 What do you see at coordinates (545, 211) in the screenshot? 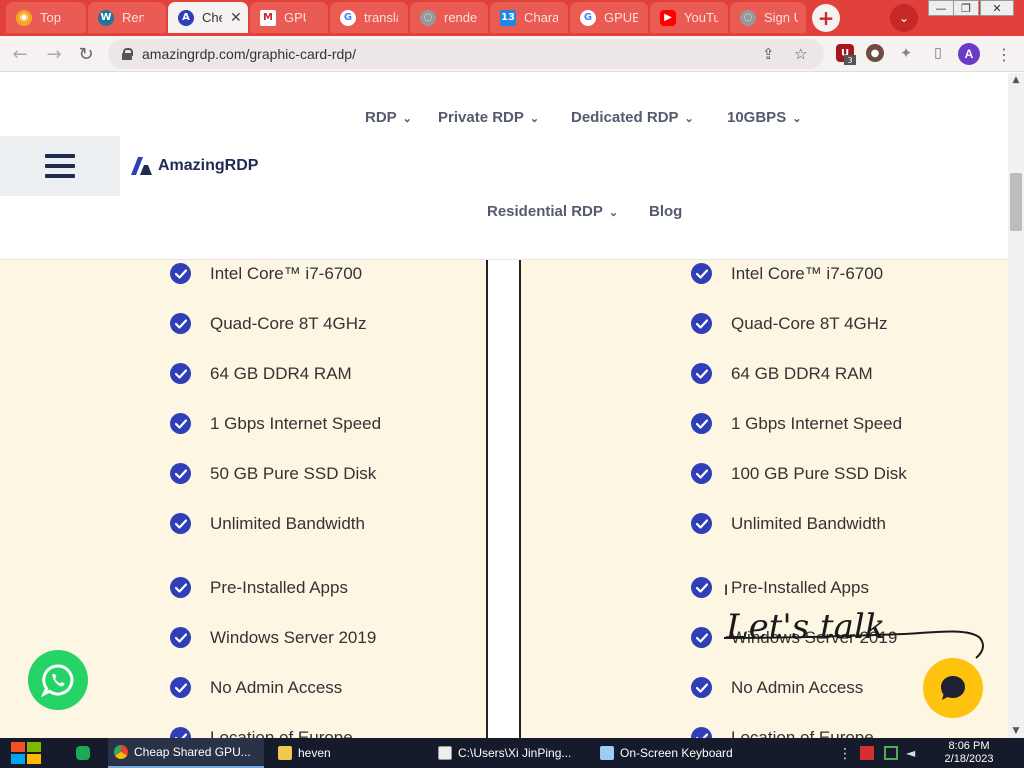
I see `nav-label: Residential RDP` at bounding box center [545, 211].